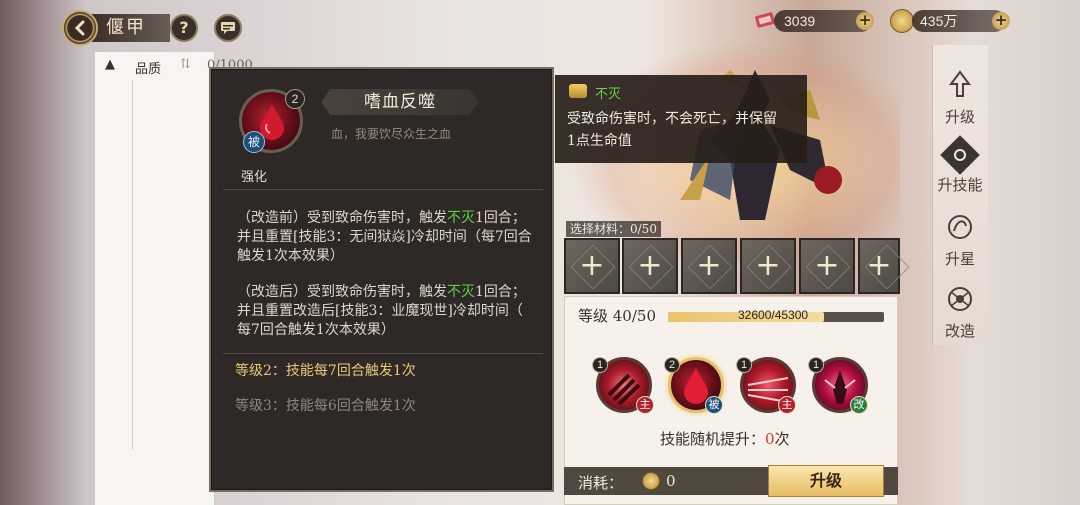 The width and height of the screenshot is (1080, 505). Describe the element at coordinates (110, 64) in the screenshot. I see `sort-arrow-icon: ▲` at that location.